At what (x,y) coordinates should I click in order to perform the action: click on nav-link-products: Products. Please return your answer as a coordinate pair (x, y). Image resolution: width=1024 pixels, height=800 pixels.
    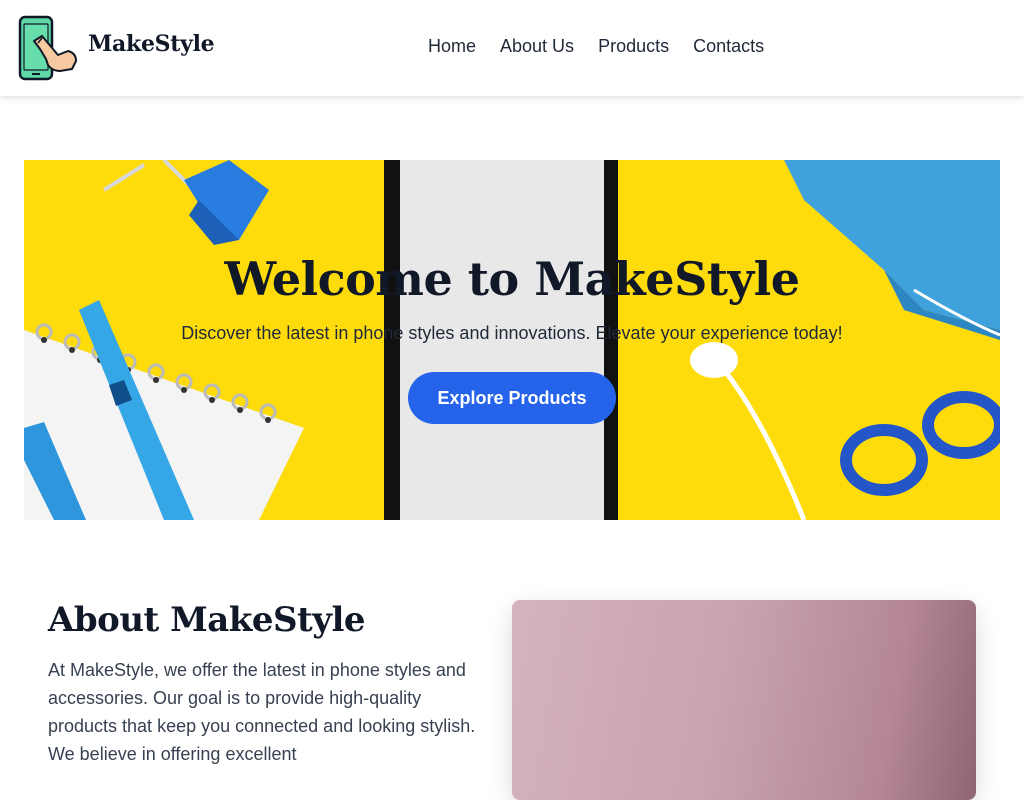
    Looking at the image, I should click on (633, 46).